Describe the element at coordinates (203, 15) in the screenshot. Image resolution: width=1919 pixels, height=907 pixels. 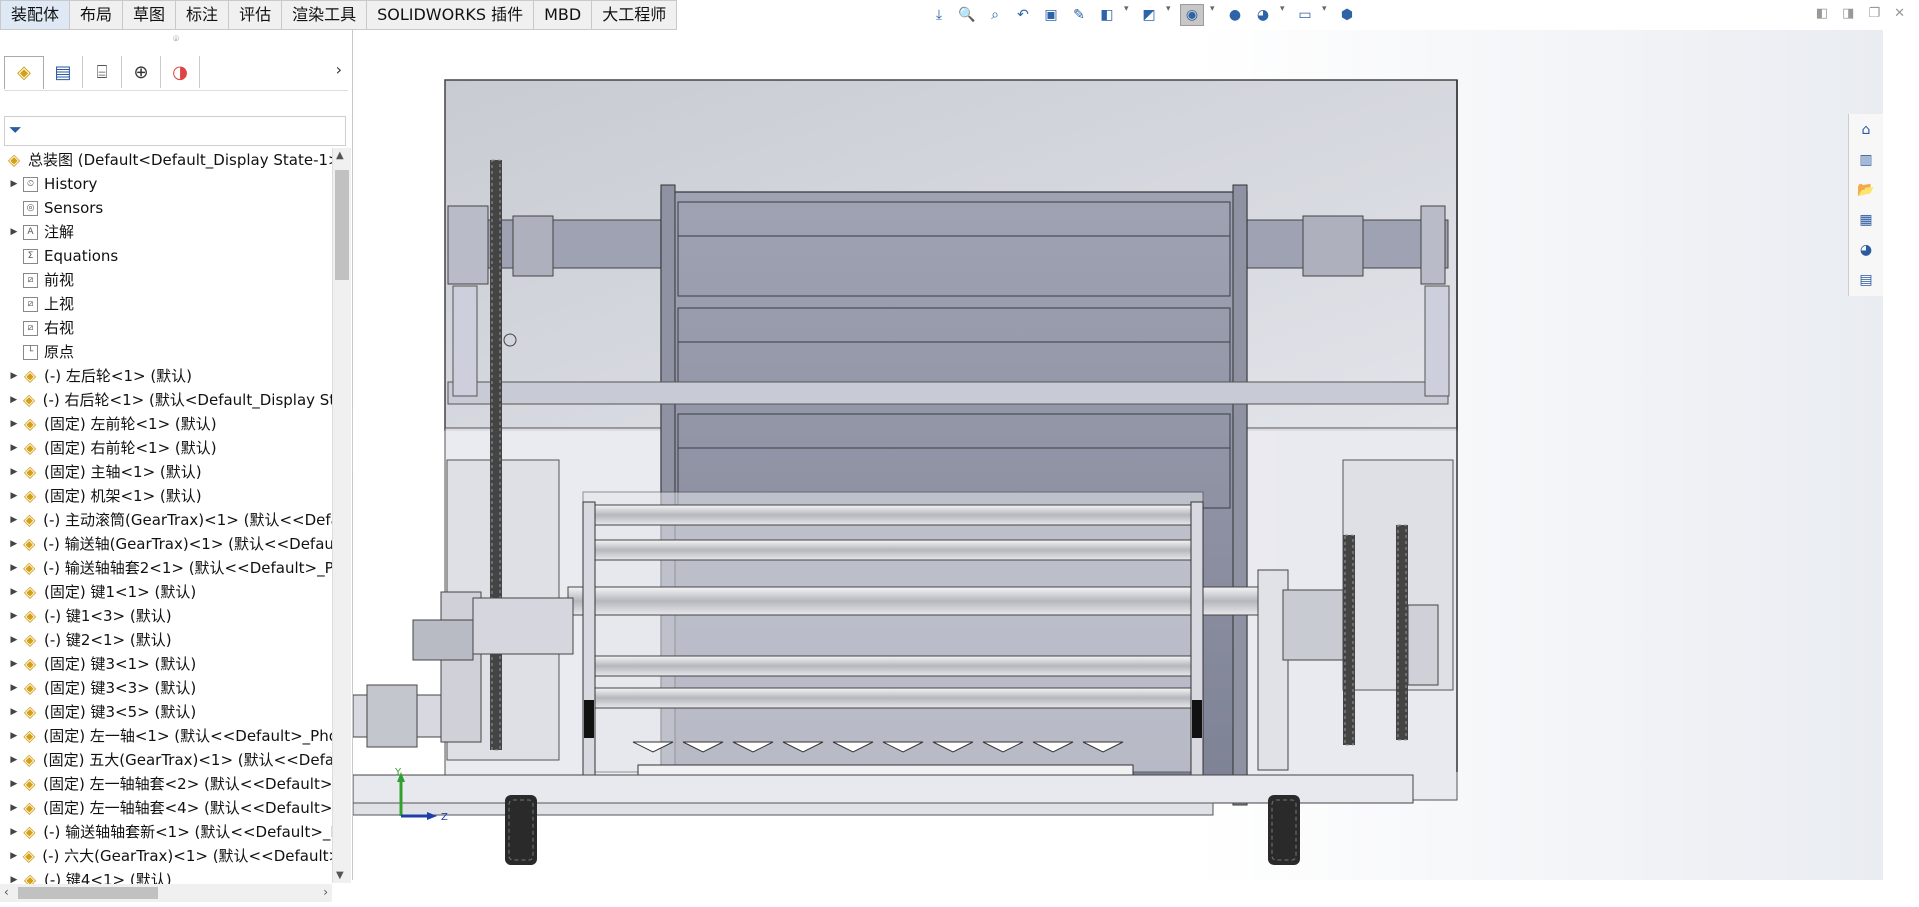
I see `tab-3: 标注` at that location.